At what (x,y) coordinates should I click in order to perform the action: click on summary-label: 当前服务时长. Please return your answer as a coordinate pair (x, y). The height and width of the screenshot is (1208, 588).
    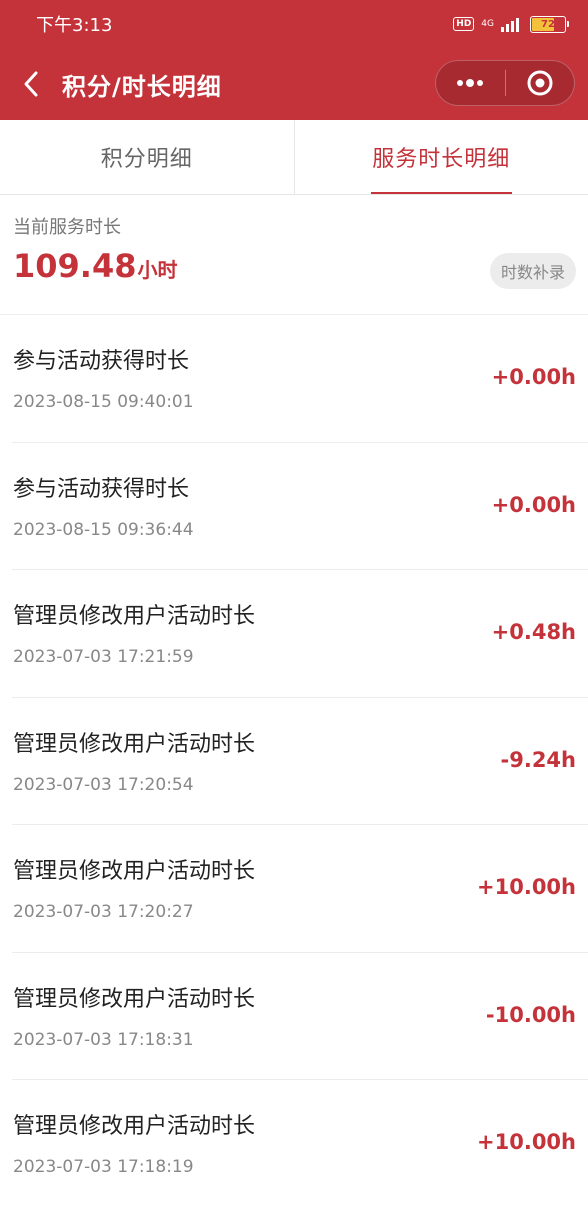
    Looking at the image, I should click on (67, 226).